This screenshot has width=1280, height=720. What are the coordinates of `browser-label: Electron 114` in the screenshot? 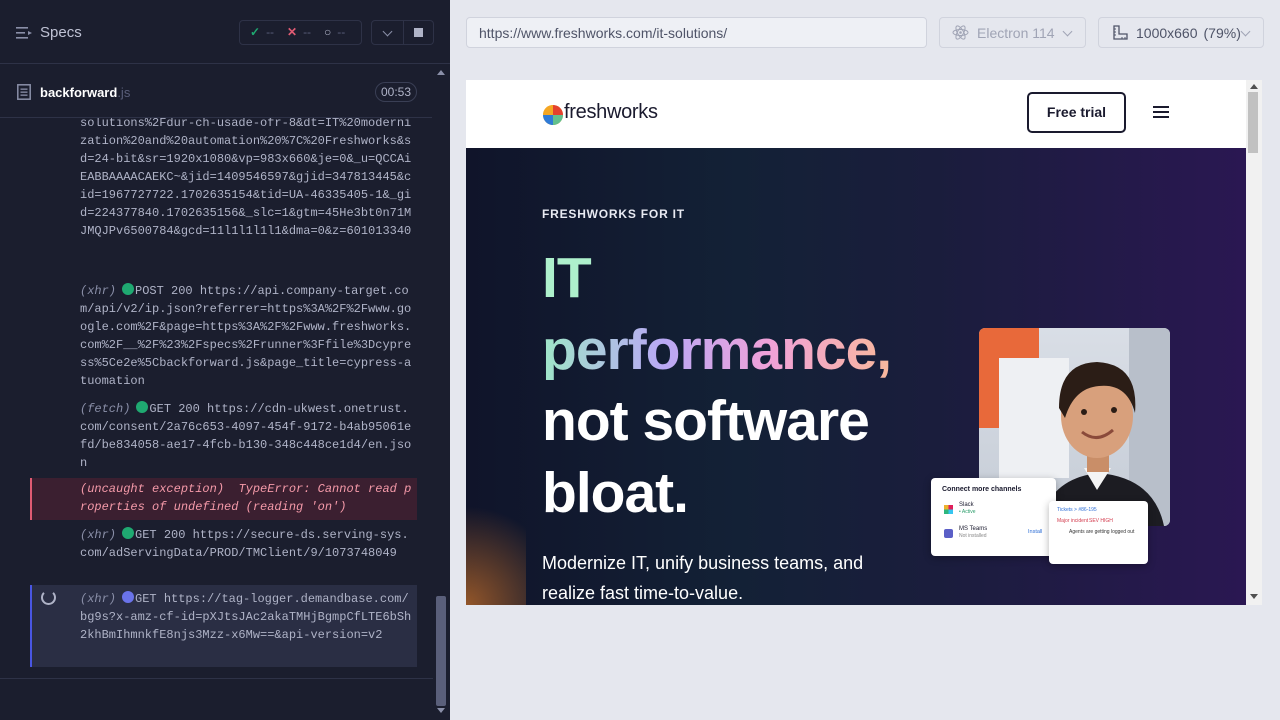 It's located at (1016, 33).